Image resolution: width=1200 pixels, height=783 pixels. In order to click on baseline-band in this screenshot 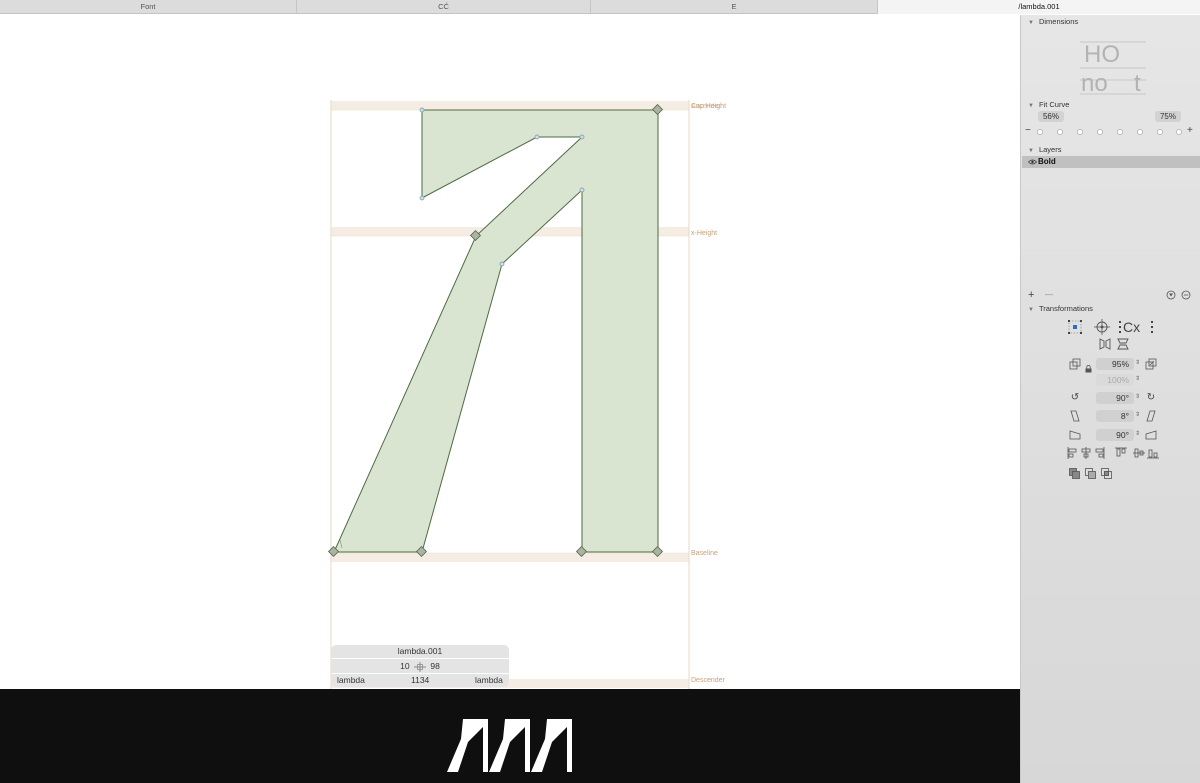, I will do `click(510, 557)`.